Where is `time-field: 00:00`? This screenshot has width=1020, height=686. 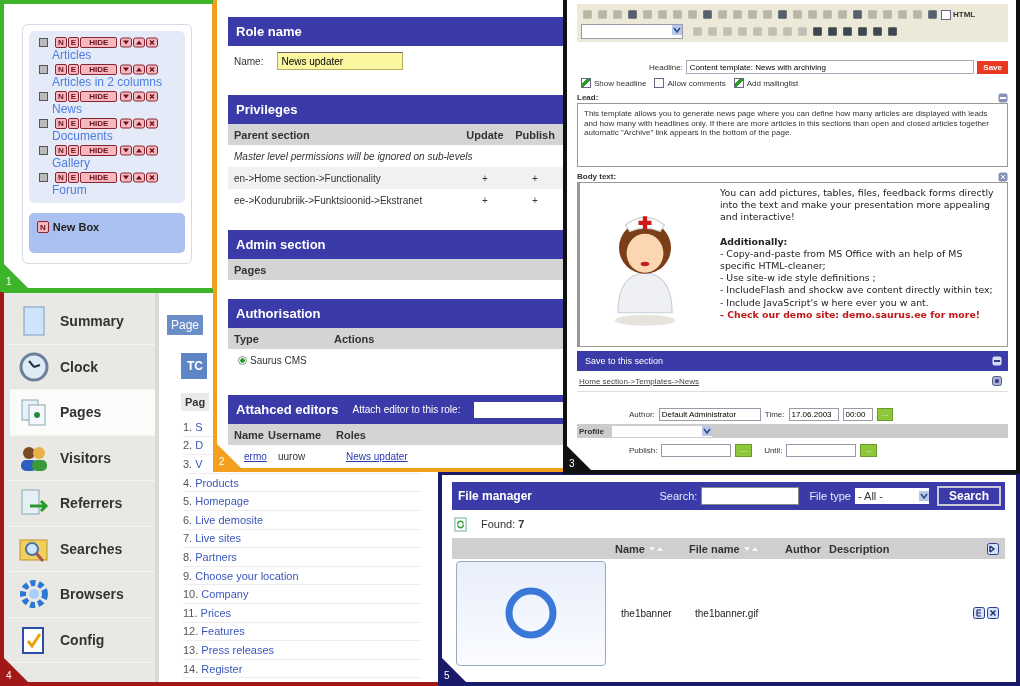 time-field: 00:00 is located at coordinates (857, 414).